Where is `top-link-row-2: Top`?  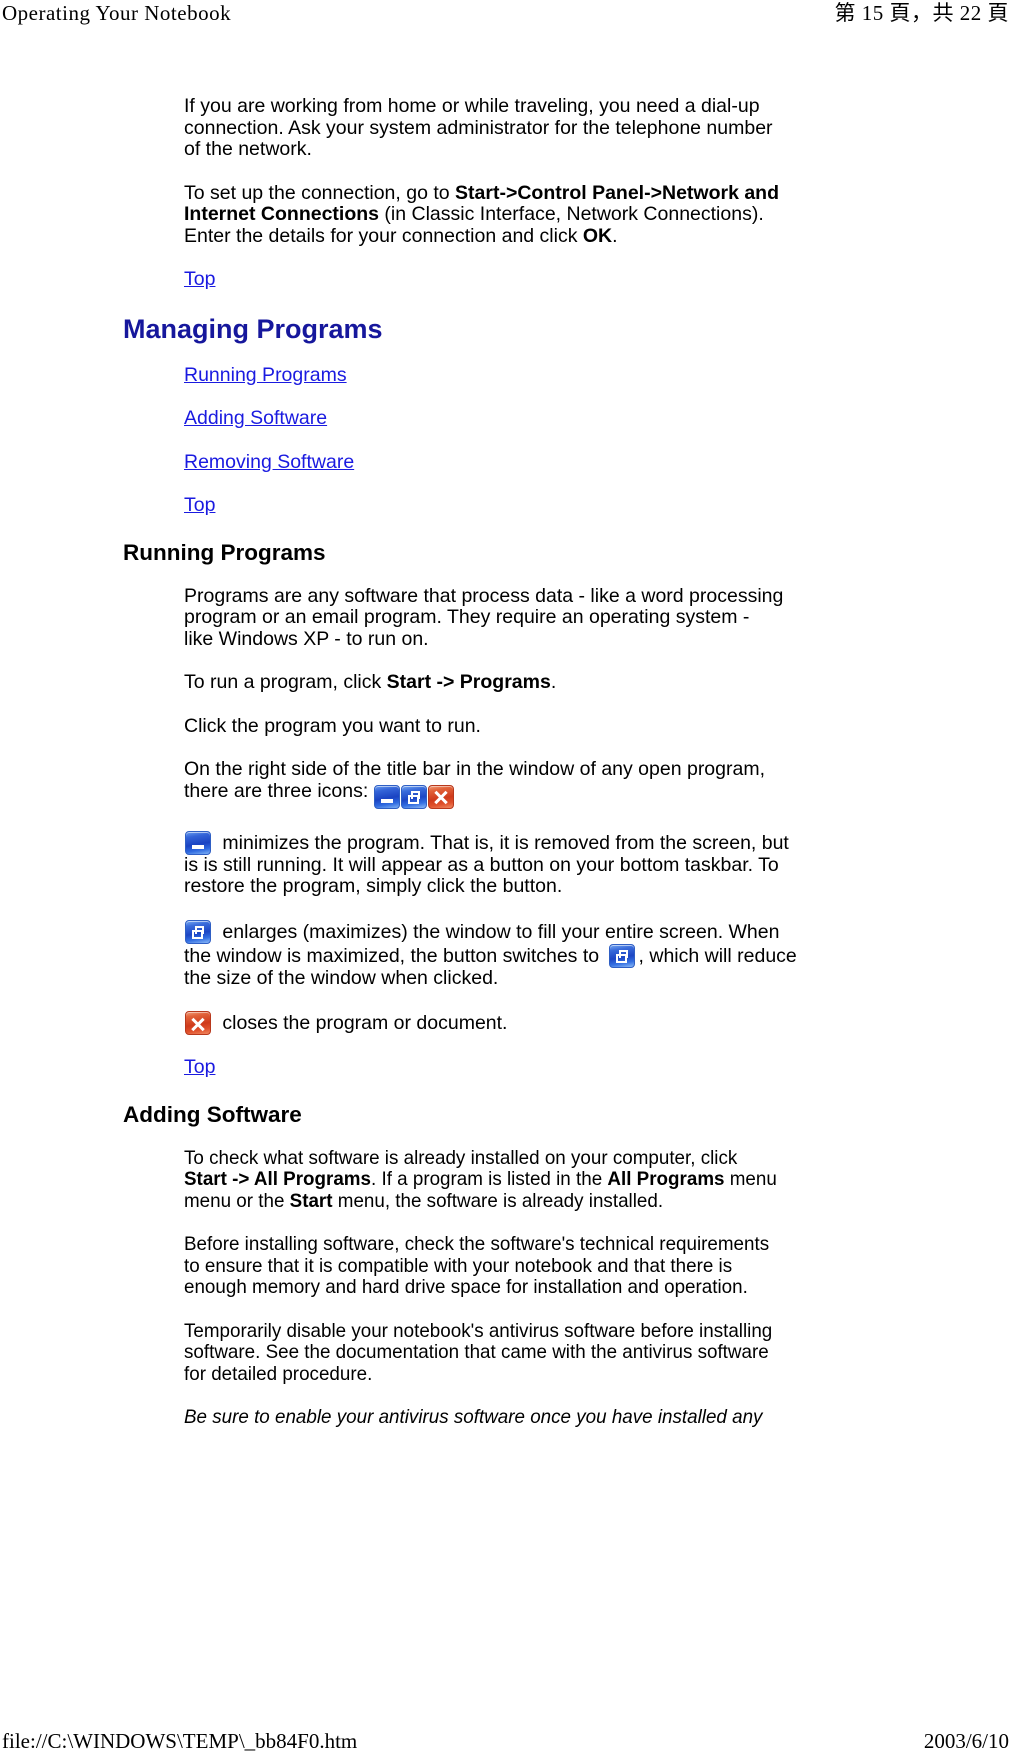
top-link-row-2: Top is located at coordinates (583, 506).